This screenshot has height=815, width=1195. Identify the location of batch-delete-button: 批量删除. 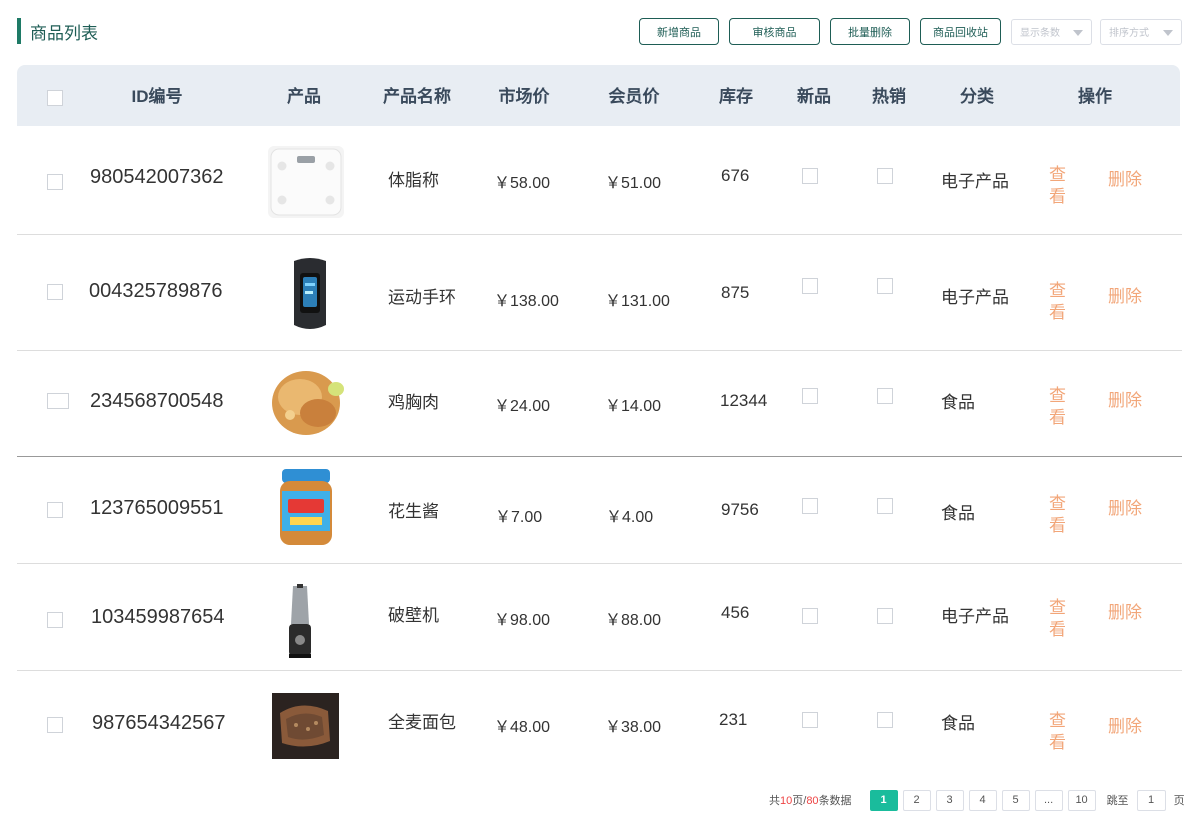
(870, 31).